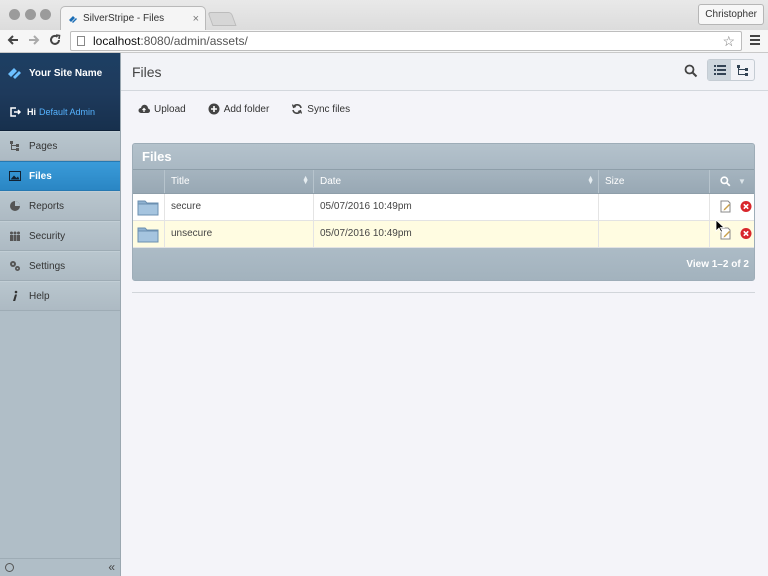 This screenshot has width=768, height=576. What do you see at coordinates (147, 71) in the screenshot?
I see `page-title: Files` at bounding box center [147, 71].